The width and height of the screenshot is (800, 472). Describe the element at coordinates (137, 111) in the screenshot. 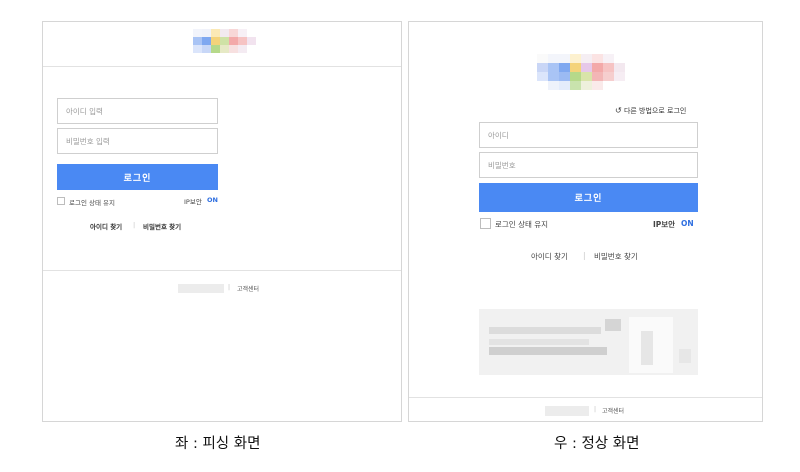

I see `id-input: 아이디 입력` at that location.